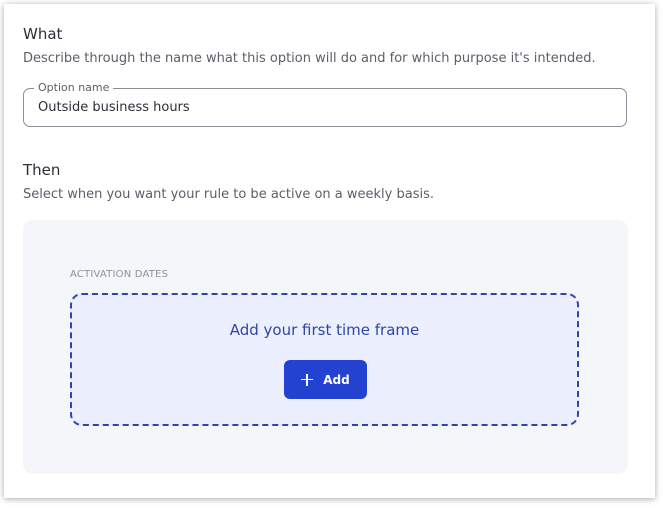  I want to click on what-heading: What, so click(43, 34).